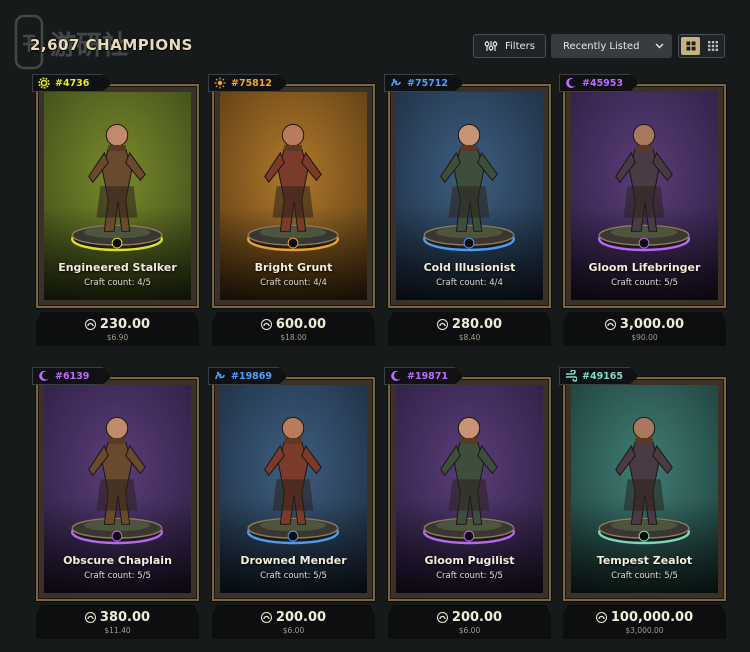  I want to click on price-usd: $18.00, so click(293, 337).